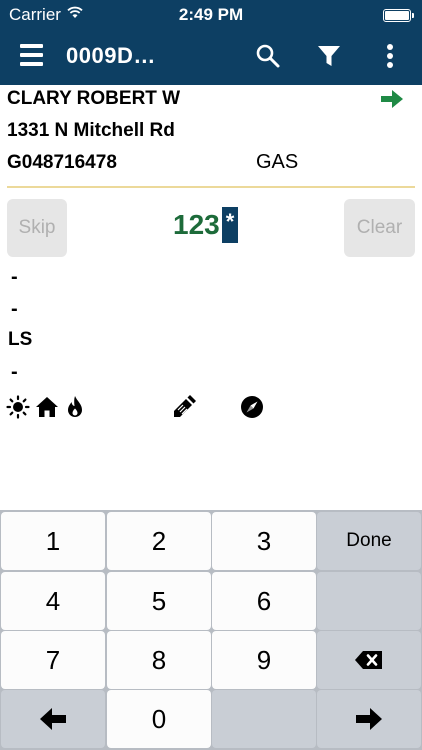 The width and height of the screenshot is (422, 750). What do you see at coordinates (252, 407) in the screenshot?
I see `compass-icon` at bounding box center [252, 407].